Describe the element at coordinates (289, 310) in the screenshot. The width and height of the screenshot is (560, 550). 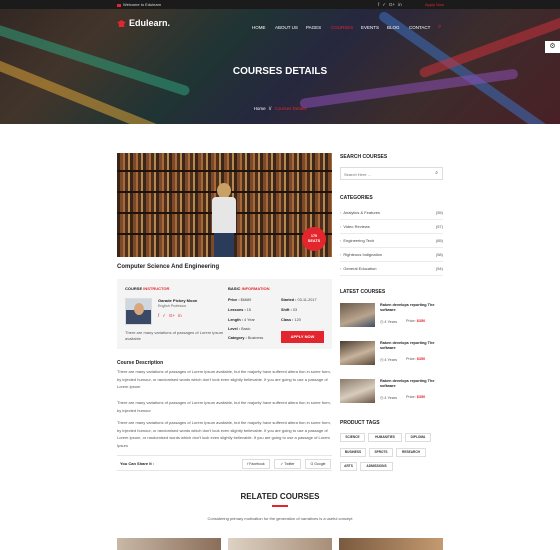
I see `shift-info: Shift : 03` at that location.